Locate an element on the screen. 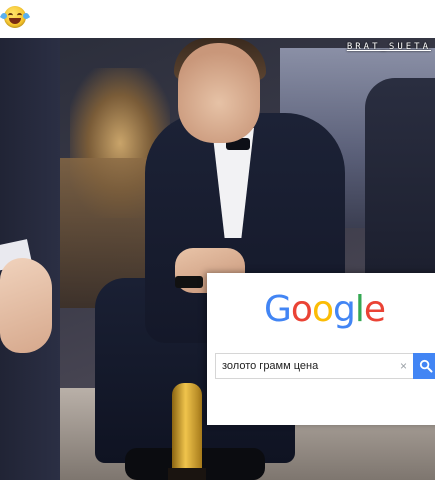  logo-letter: e is located at coordinates (374, 309).